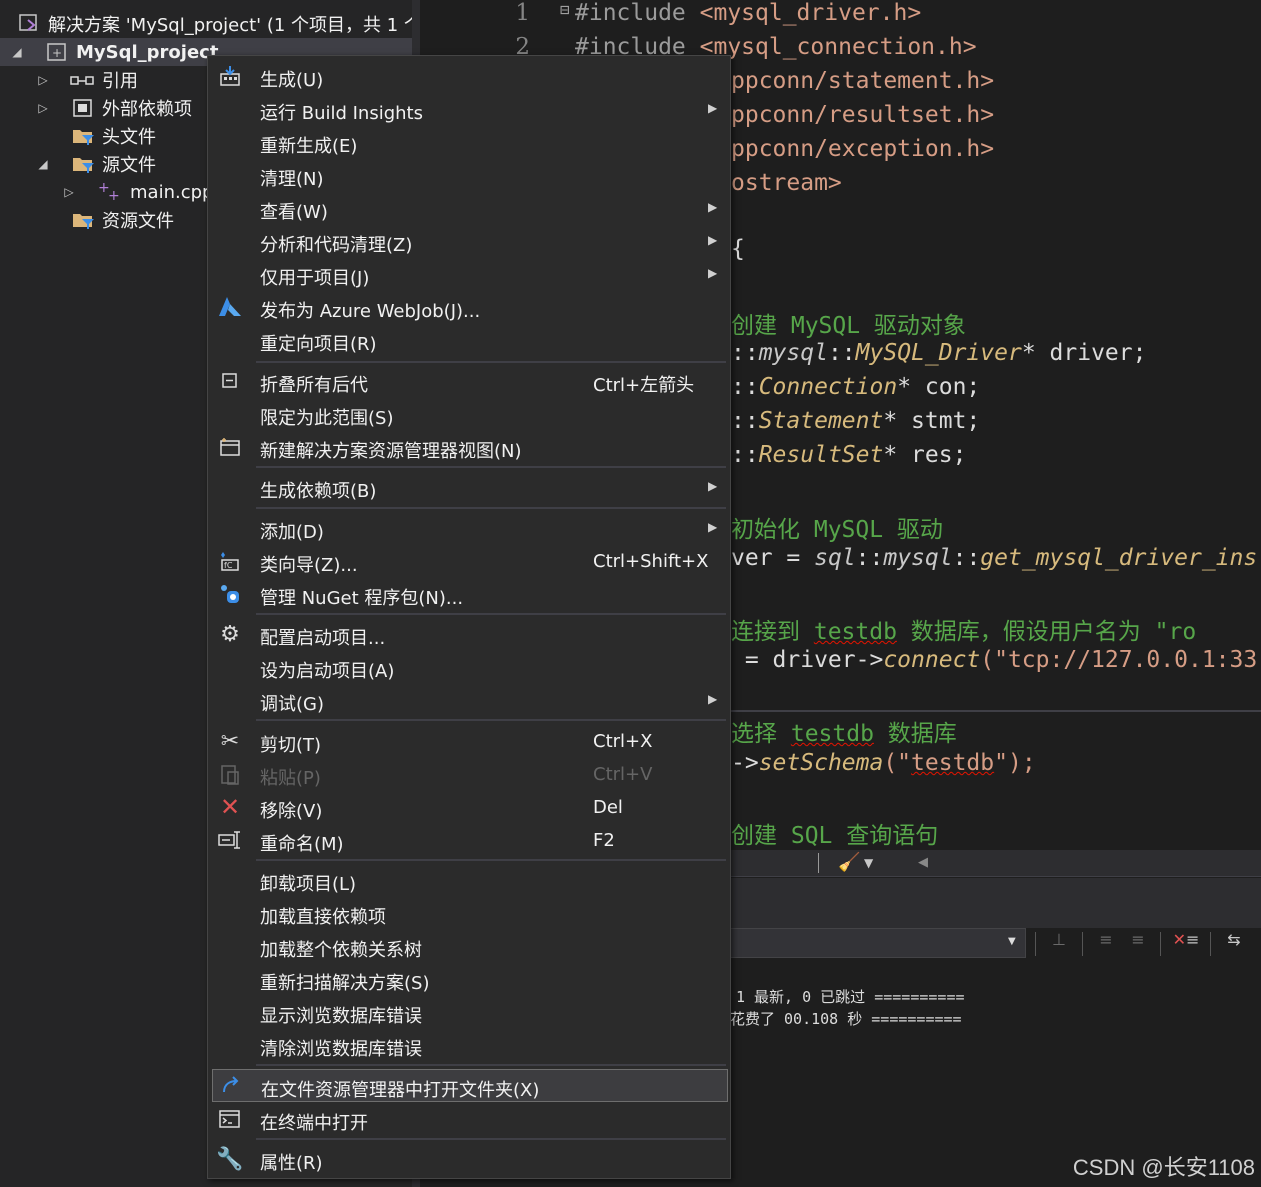 The image size is (1261, 1187). Describe the element at coordinates (138, 221) in the screenshot. I see `tree-item-label: 资源文件` at that location.